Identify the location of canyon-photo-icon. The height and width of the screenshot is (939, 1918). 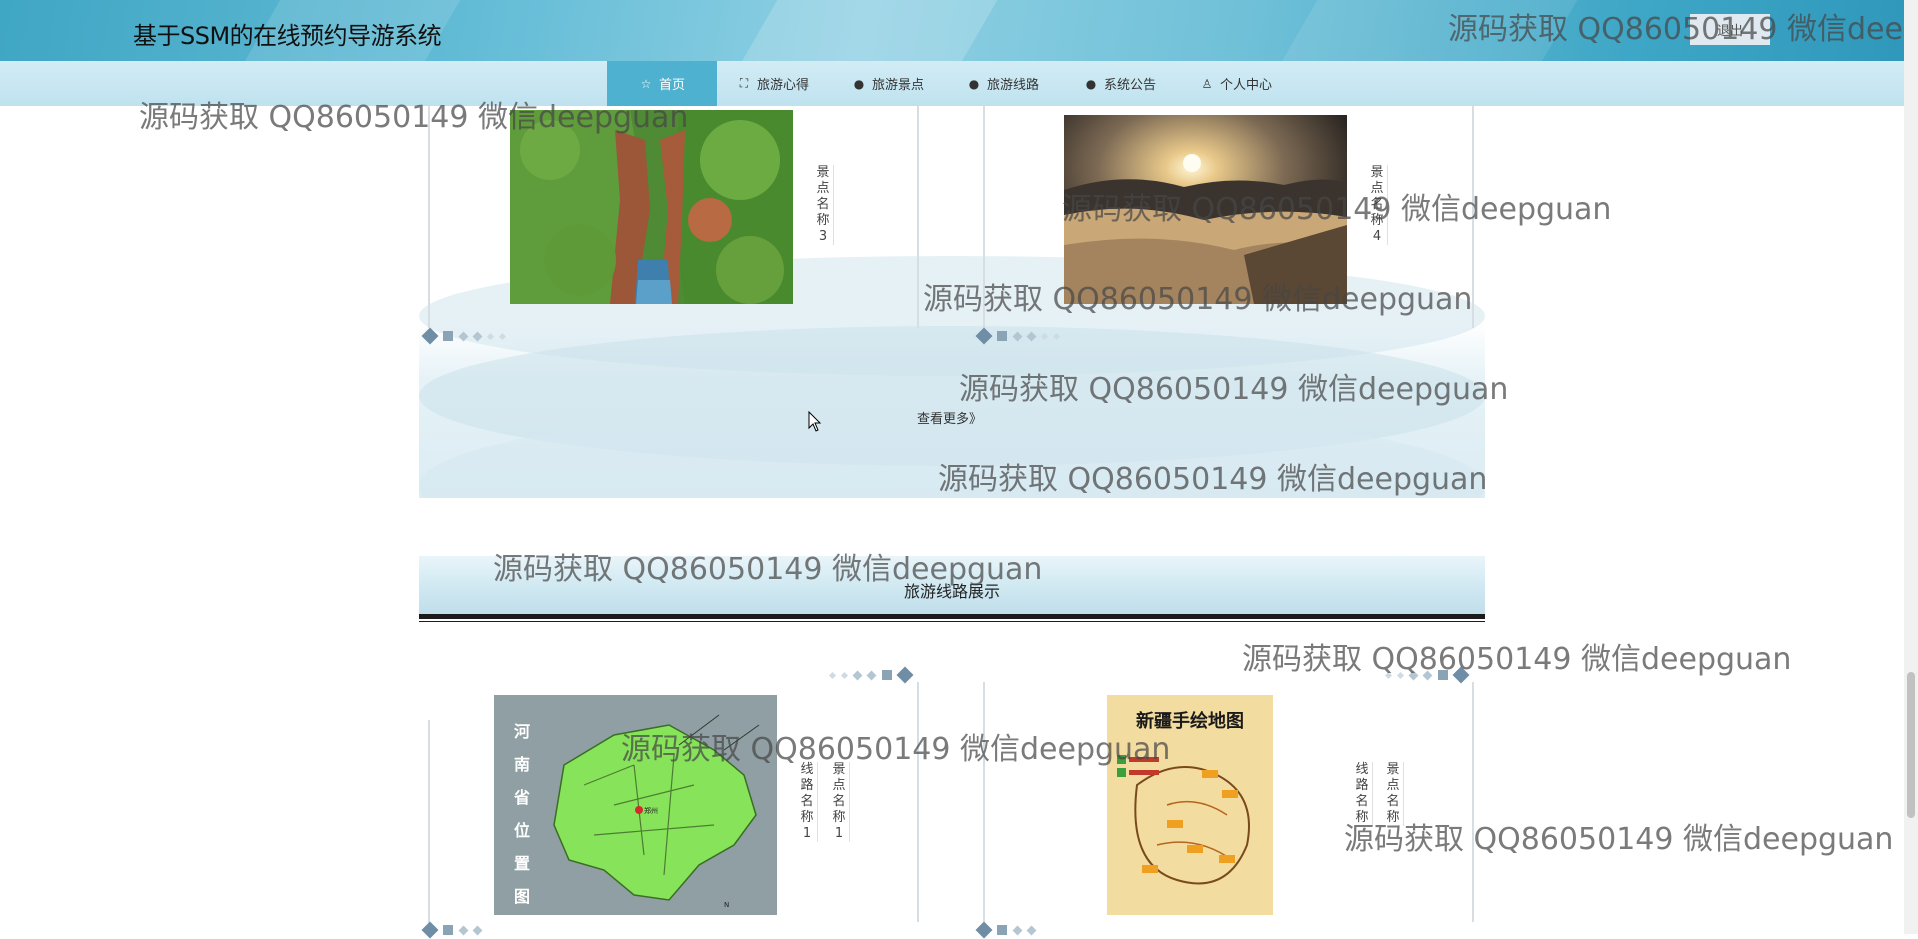
(651, 207).